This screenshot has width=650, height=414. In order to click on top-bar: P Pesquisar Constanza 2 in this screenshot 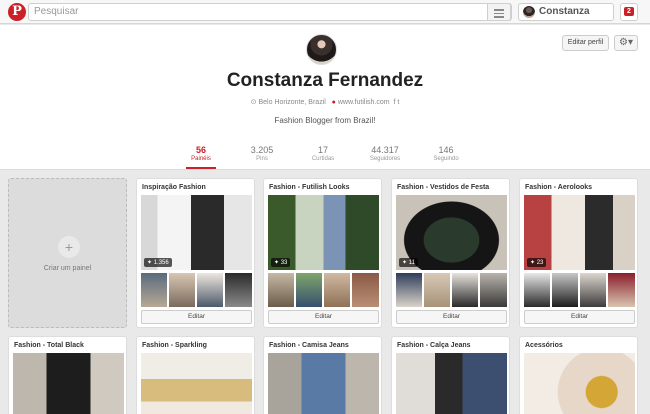, I will do `click(325, 12)`.